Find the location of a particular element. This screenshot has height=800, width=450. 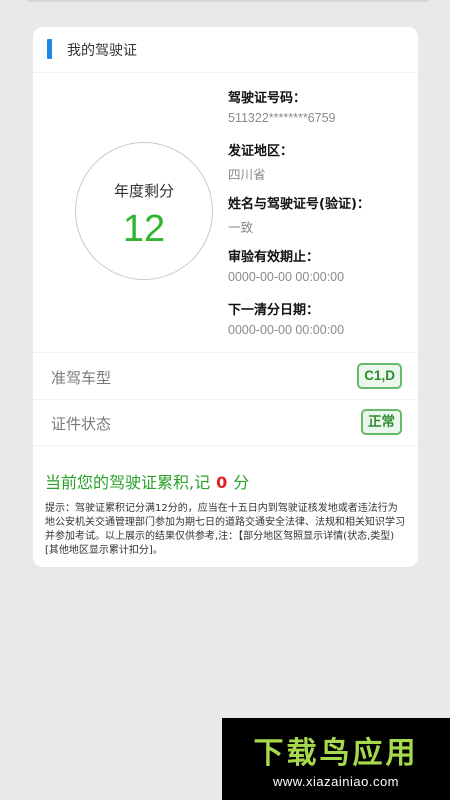

points-value: 0 is located at coordinates (222, 482).